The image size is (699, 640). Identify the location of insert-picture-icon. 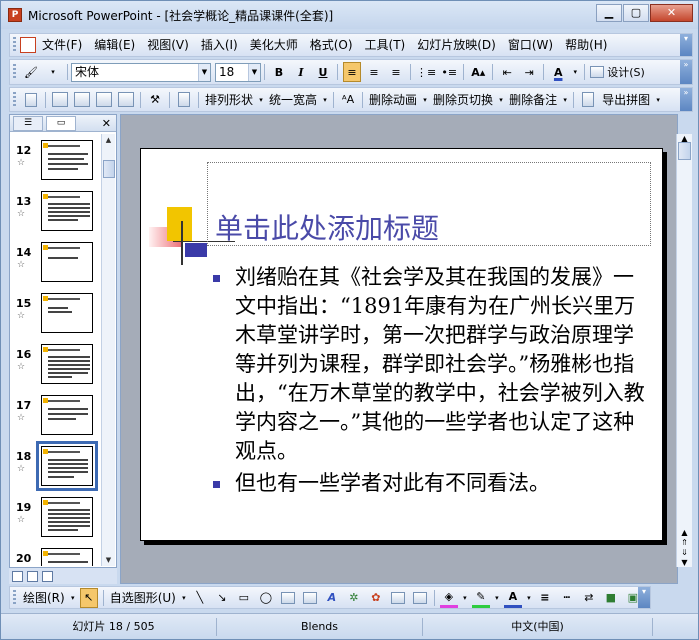
(398, 598).